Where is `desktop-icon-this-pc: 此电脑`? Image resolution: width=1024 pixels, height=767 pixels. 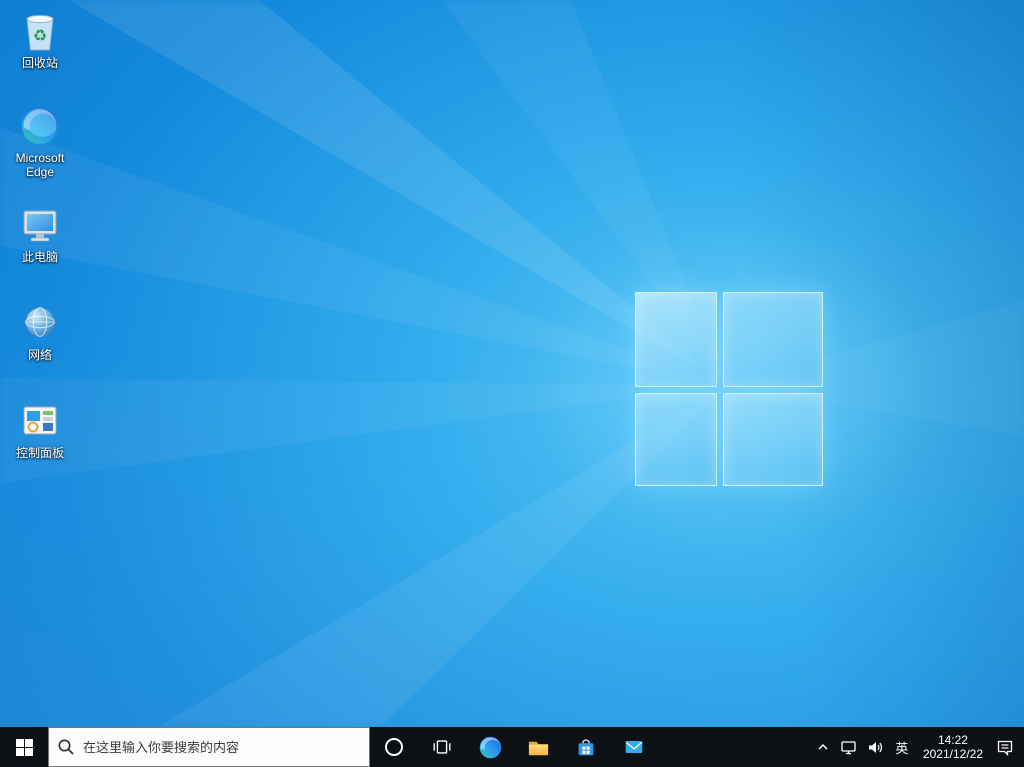
desktop-icon-this-pc: 此电脑 is located at coordinates (40, 233).